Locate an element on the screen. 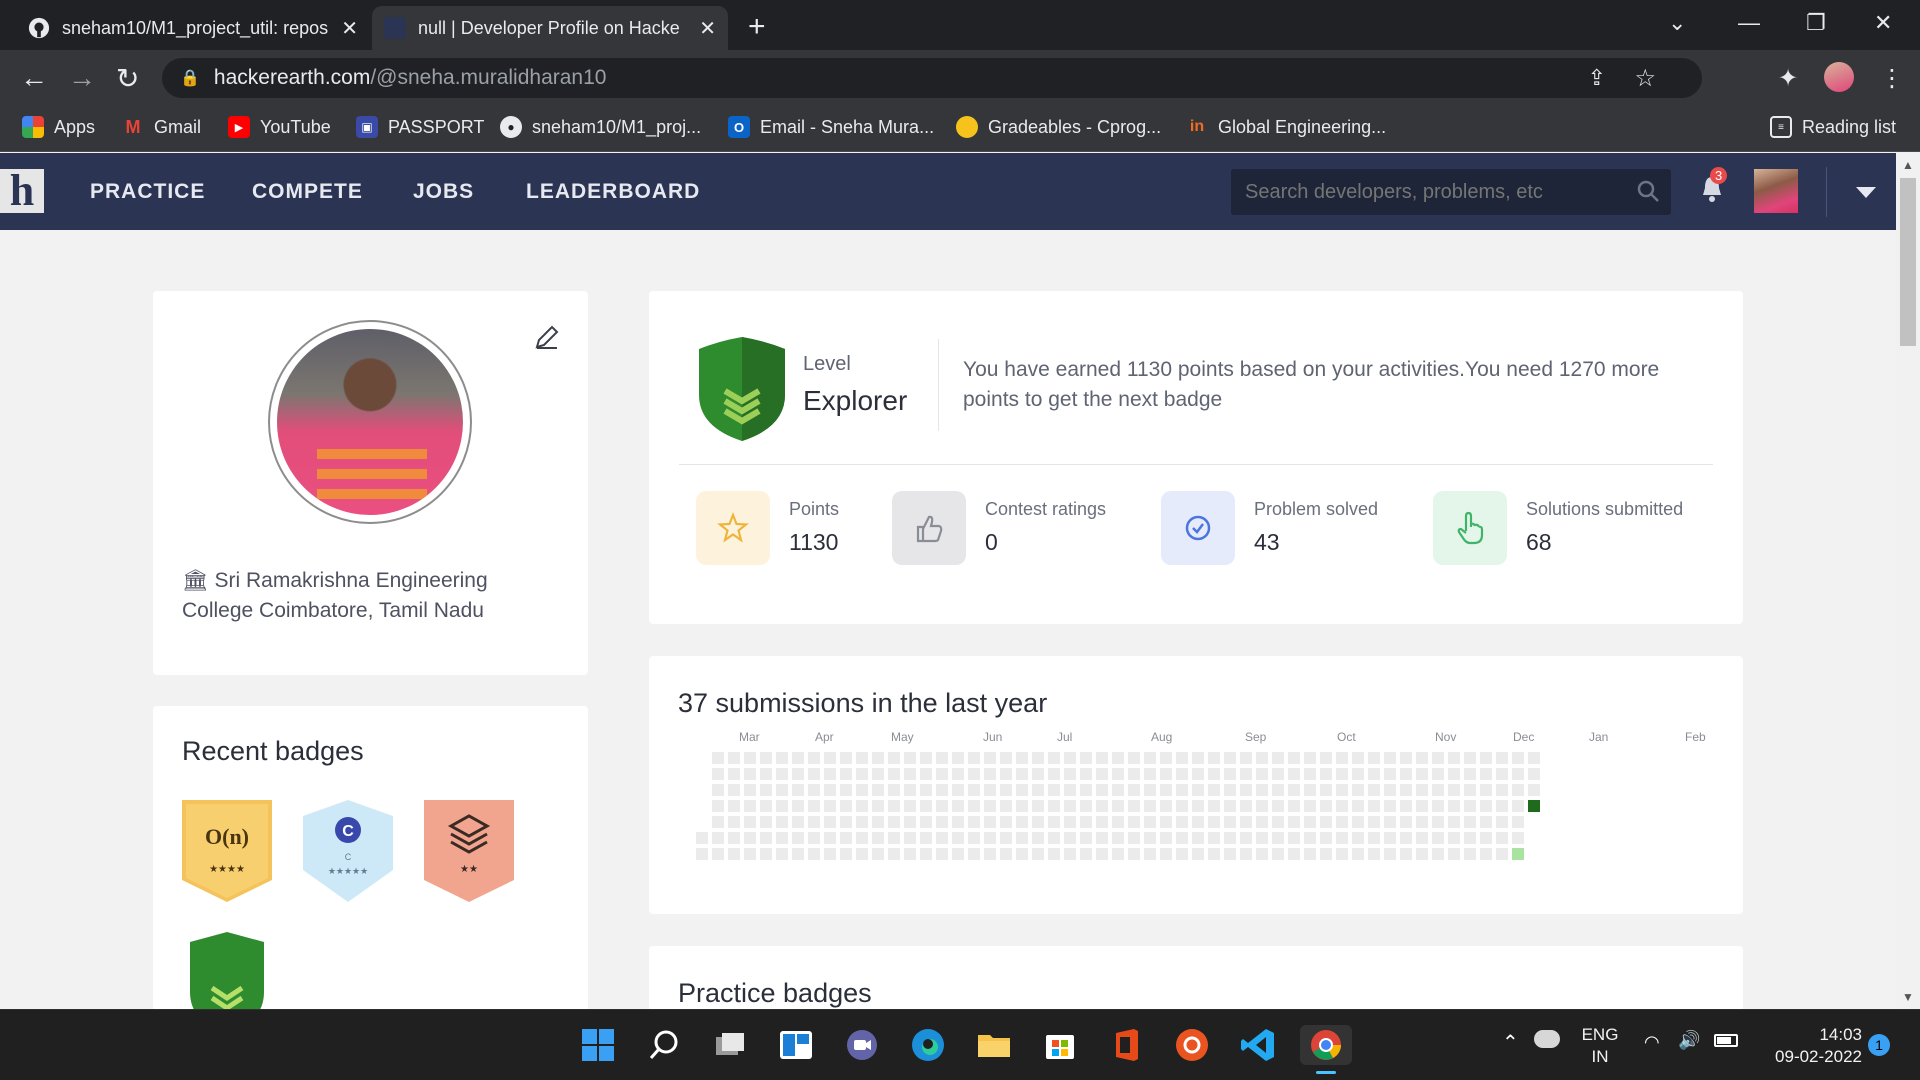 Image resolution: width=1920 pixels, height=1080 pixels. badge-stack-icon is located at coordinates (469, 851).